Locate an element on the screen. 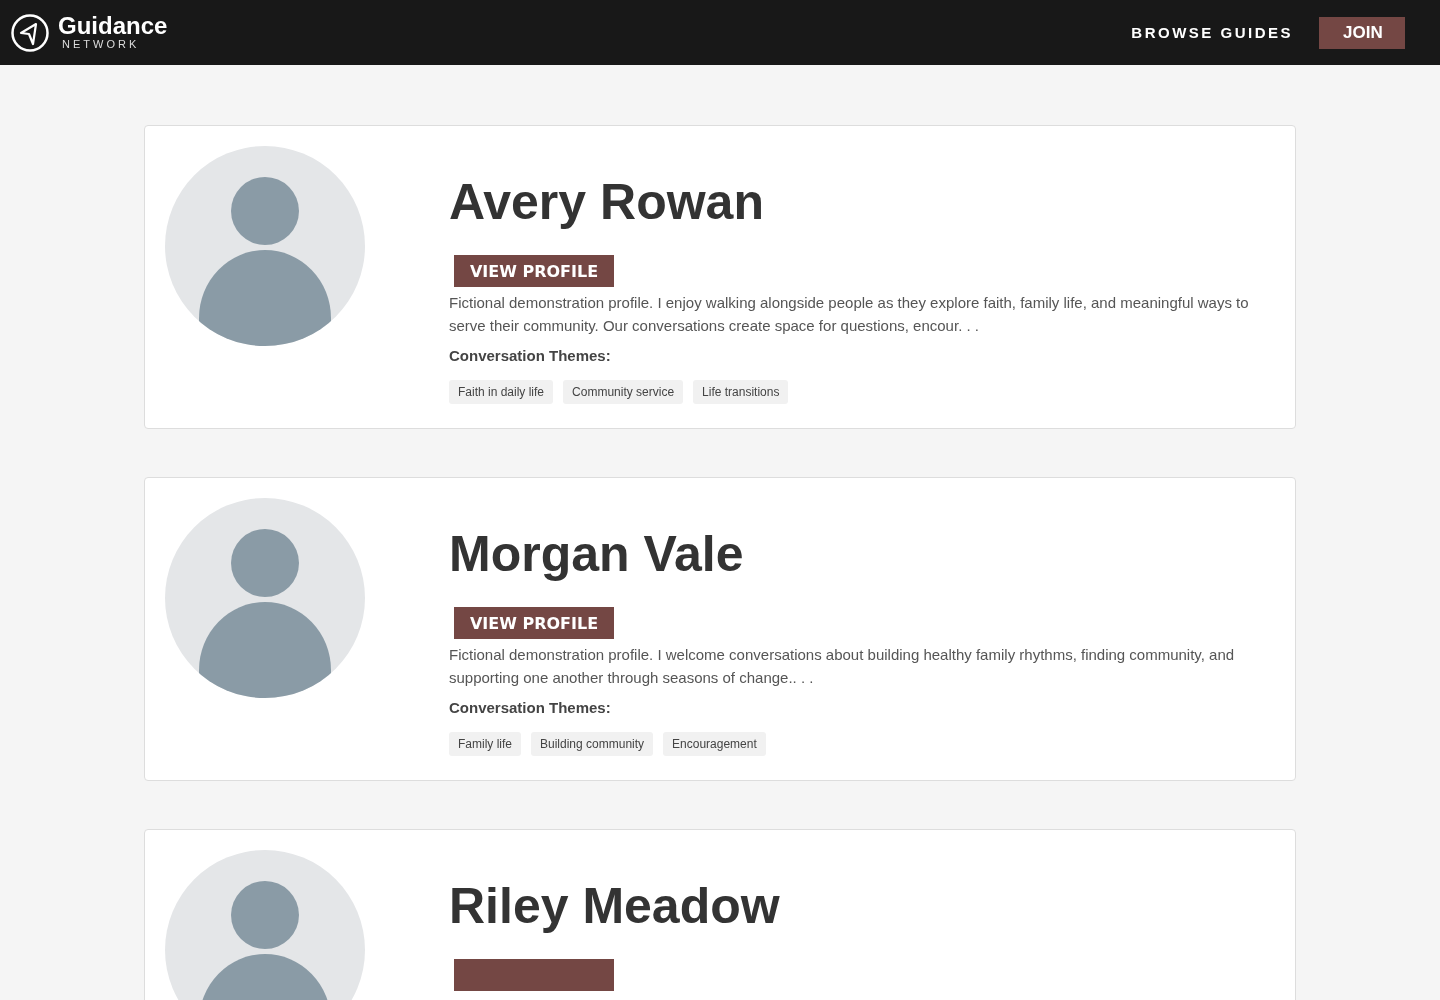 This screenshot has width=1440, height=1000. theme-tag: Faith in daily life is located at coordinates (501, 392).